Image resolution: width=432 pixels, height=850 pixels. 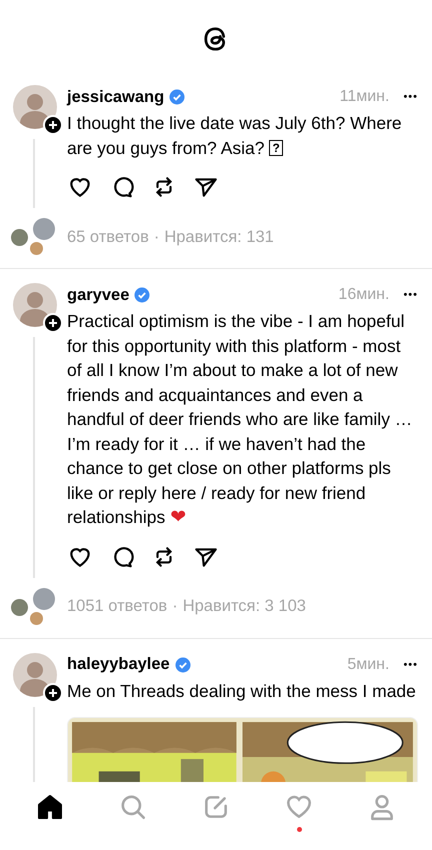 I want to click on username: garyvee, so click(x=98, y=295).